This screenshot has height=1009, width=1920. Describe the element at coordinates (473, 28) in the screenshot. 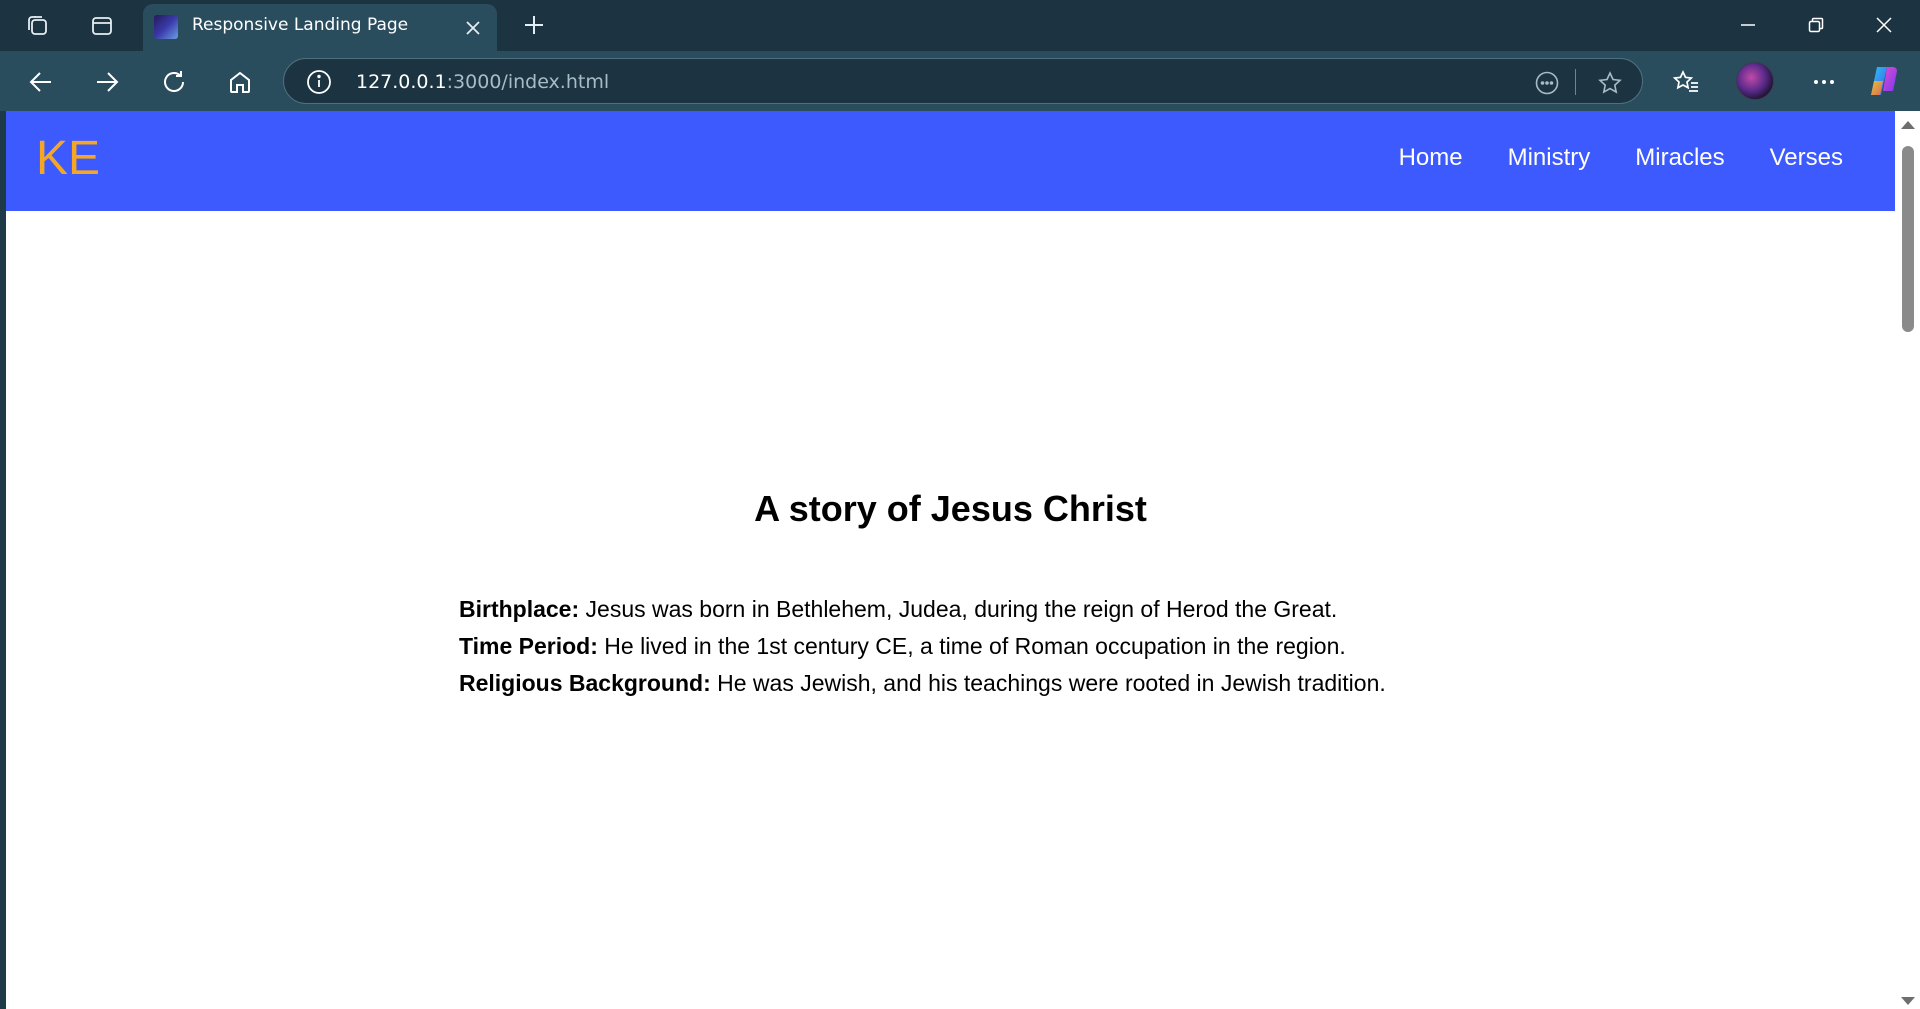

I see `close-icon` at that location.